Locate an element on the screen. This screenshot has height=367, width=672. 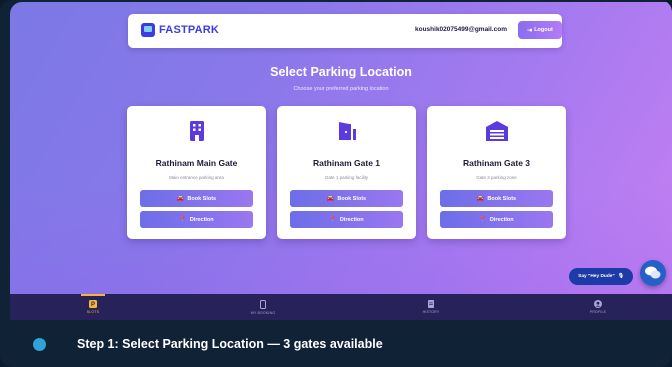
svg-text: P is located at coordinates (93, 305).